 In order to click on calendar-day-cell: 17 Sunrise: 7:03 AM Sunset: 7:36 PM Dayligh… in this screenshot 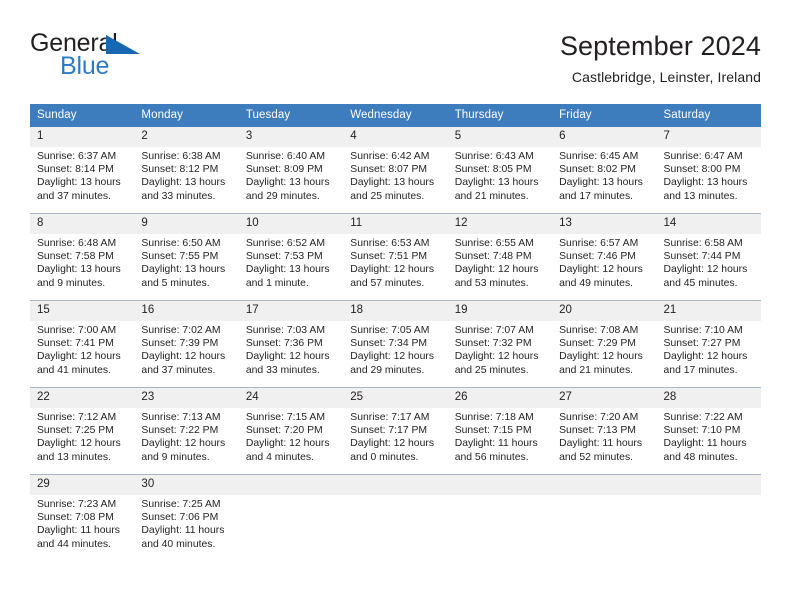, I will do `click(291, 344)`.